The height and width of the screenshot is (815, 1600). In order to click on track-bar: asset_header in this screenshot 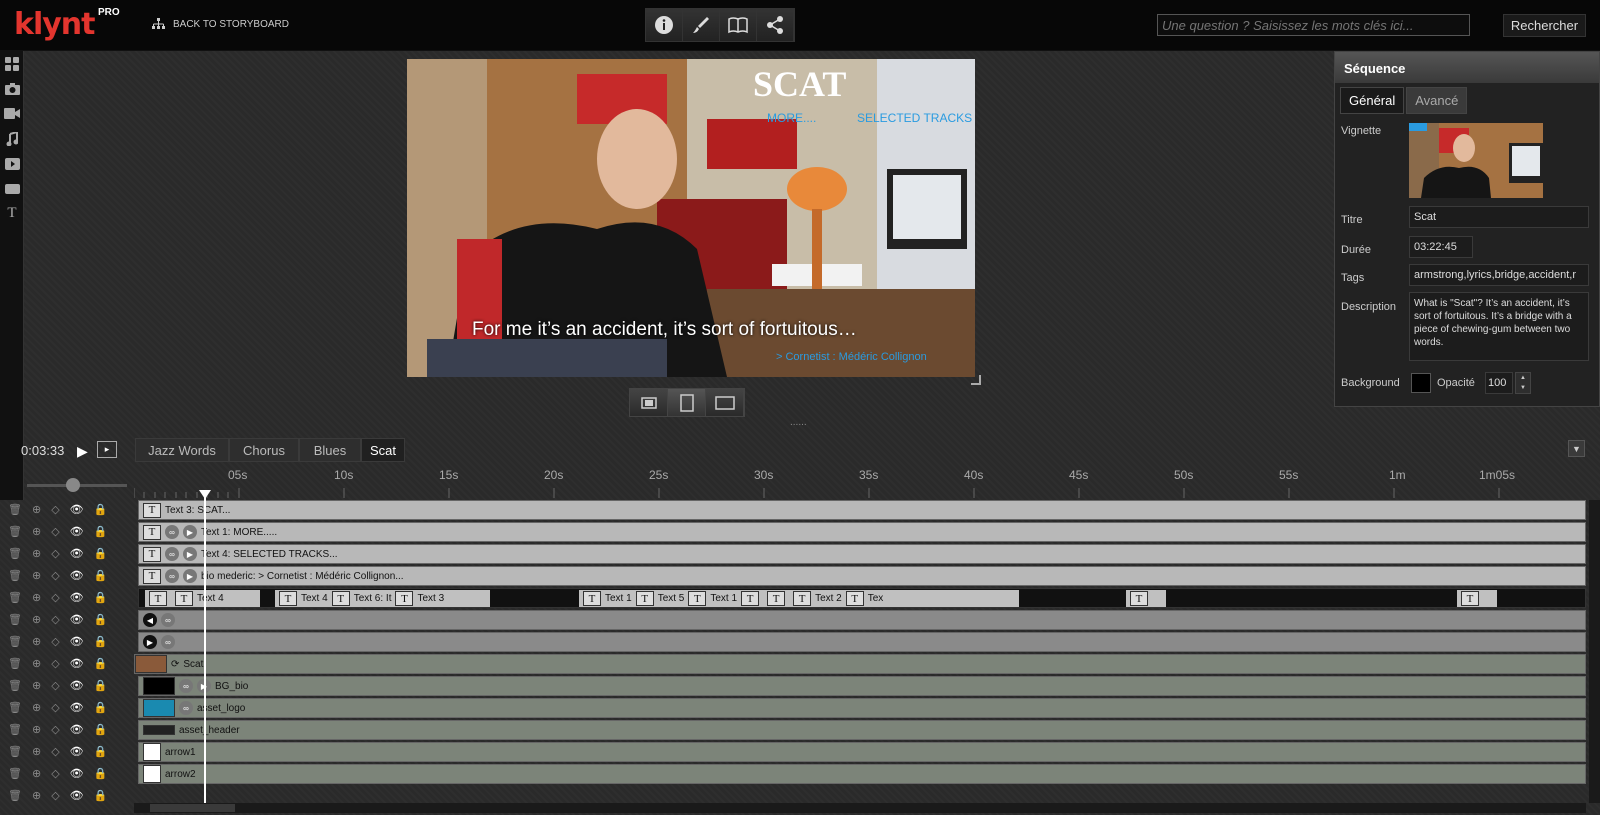, I will do `click(862, 730)`.